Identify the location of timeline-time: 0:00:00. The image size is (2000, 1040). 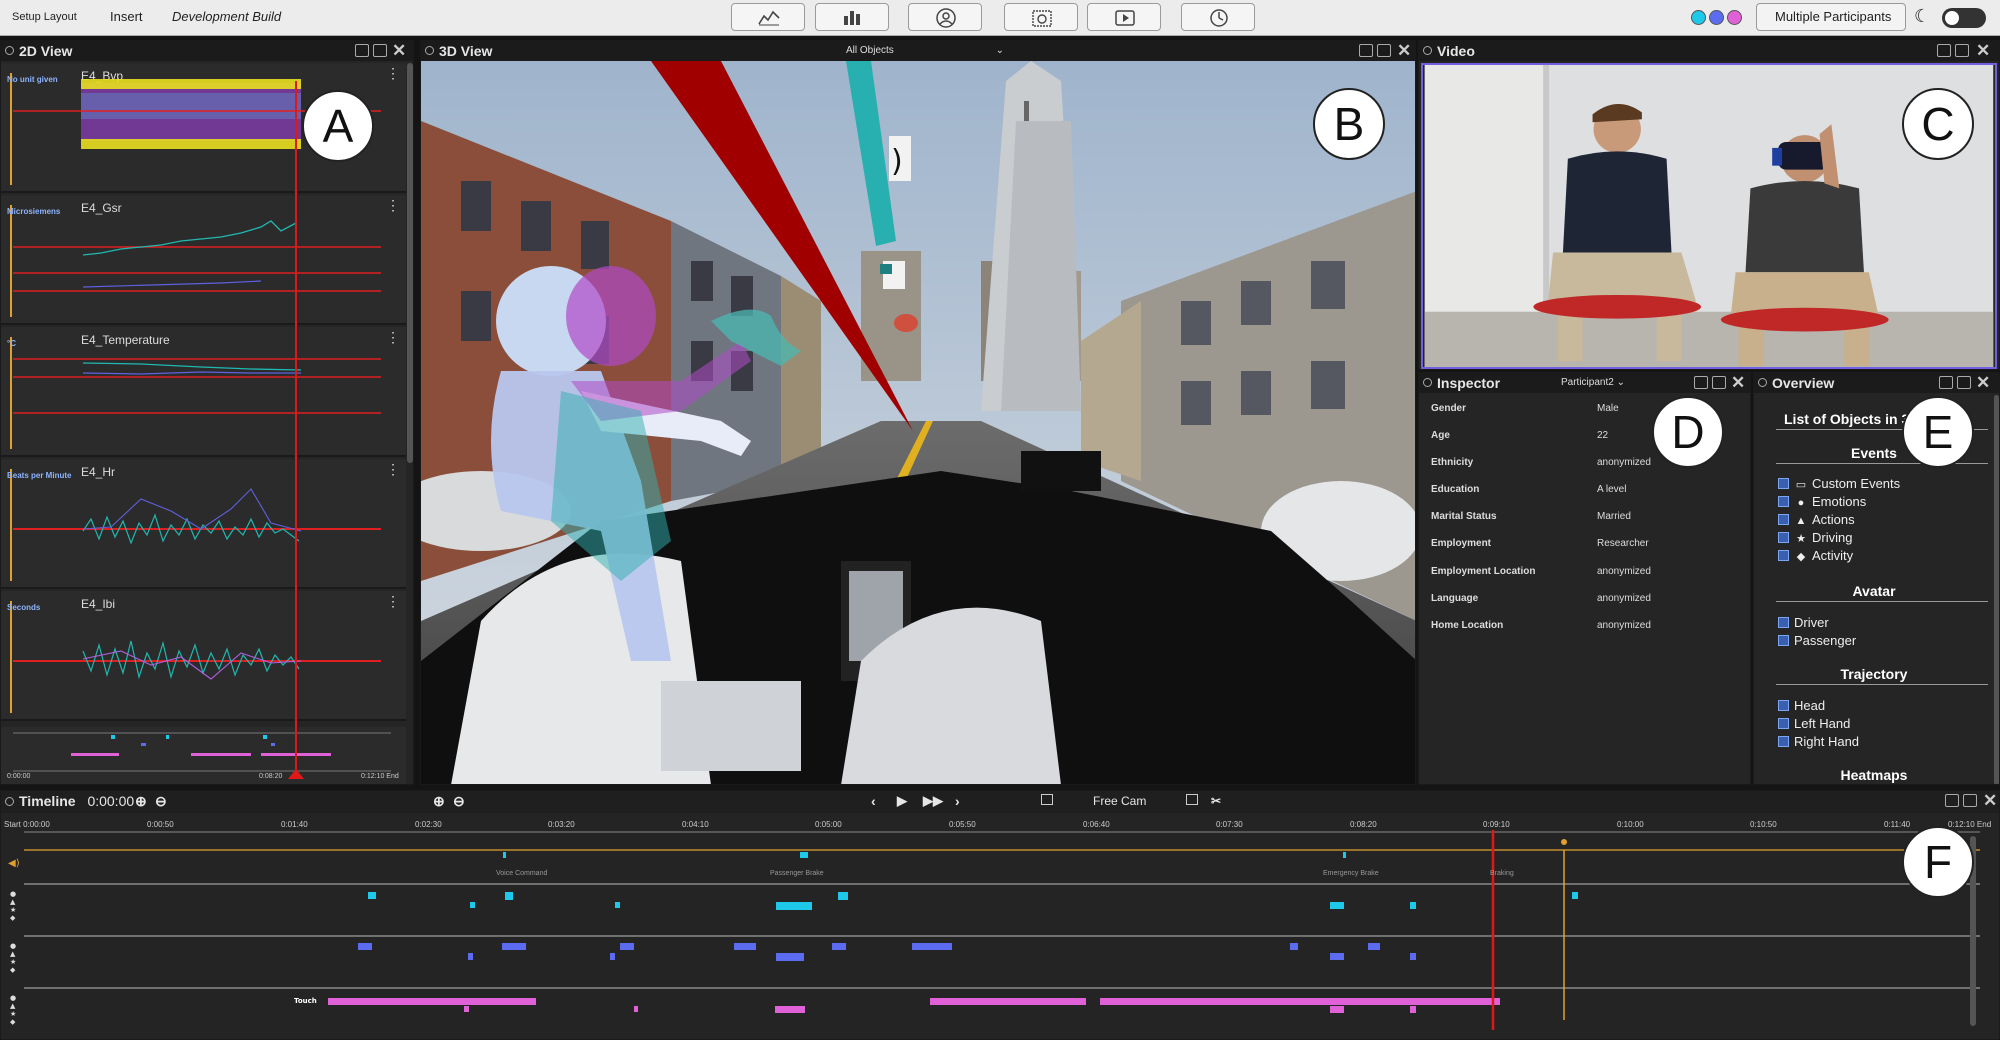
(111, 801).